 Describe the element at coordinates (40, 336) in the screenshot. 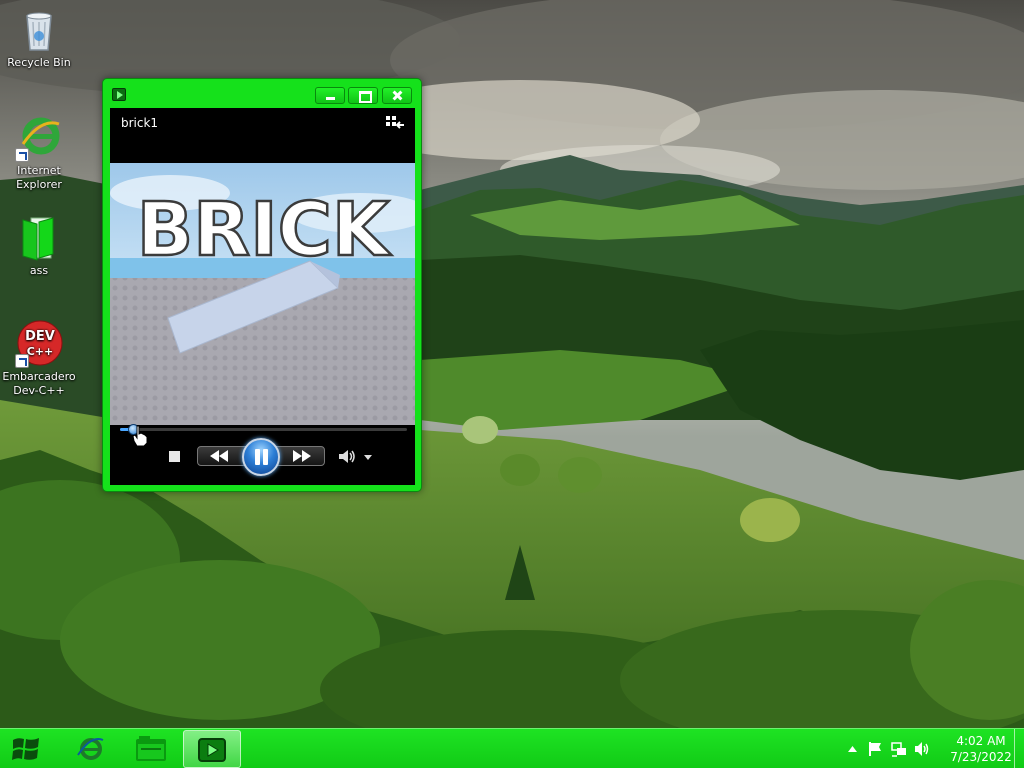

I see `svg-text: DEV` at that location.